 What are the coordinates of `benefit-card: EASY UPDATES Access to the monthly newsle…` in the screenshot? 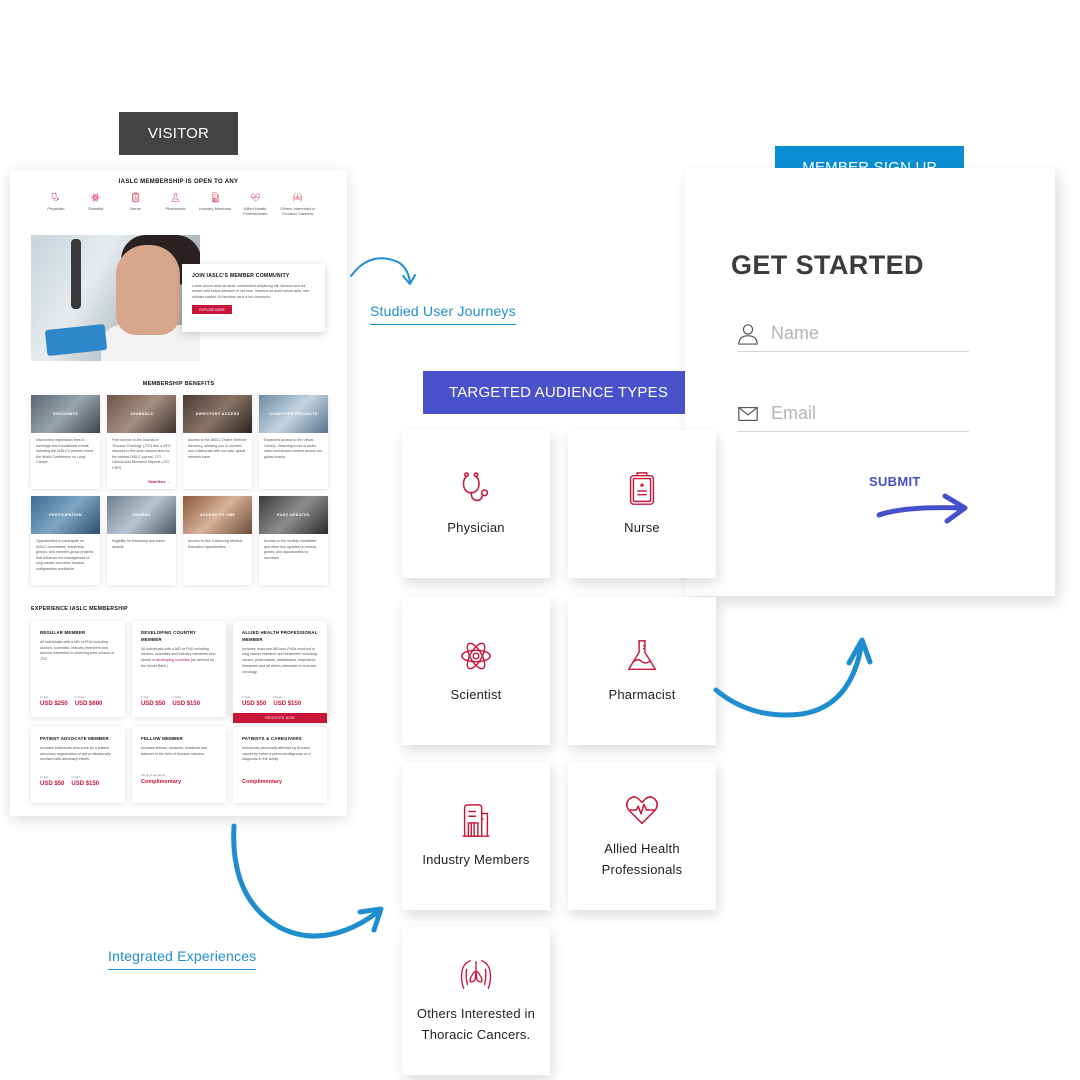 It's located at (293, 540).